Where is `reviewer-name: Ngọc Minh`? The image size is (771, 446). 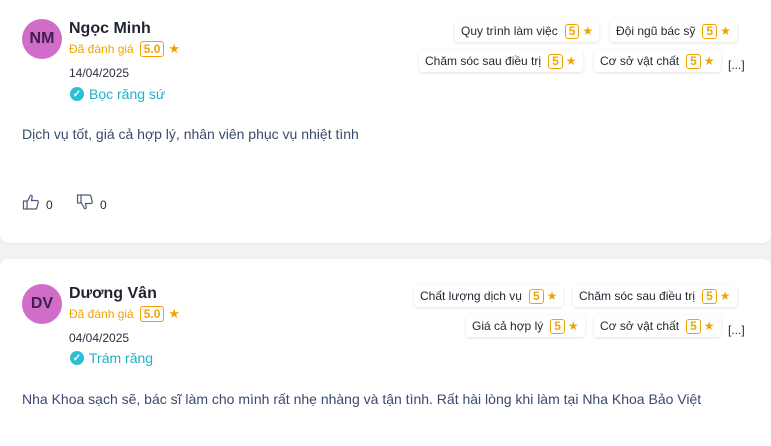 reviewer-name: Ngọc Minh is located at coordinates (110, 28).